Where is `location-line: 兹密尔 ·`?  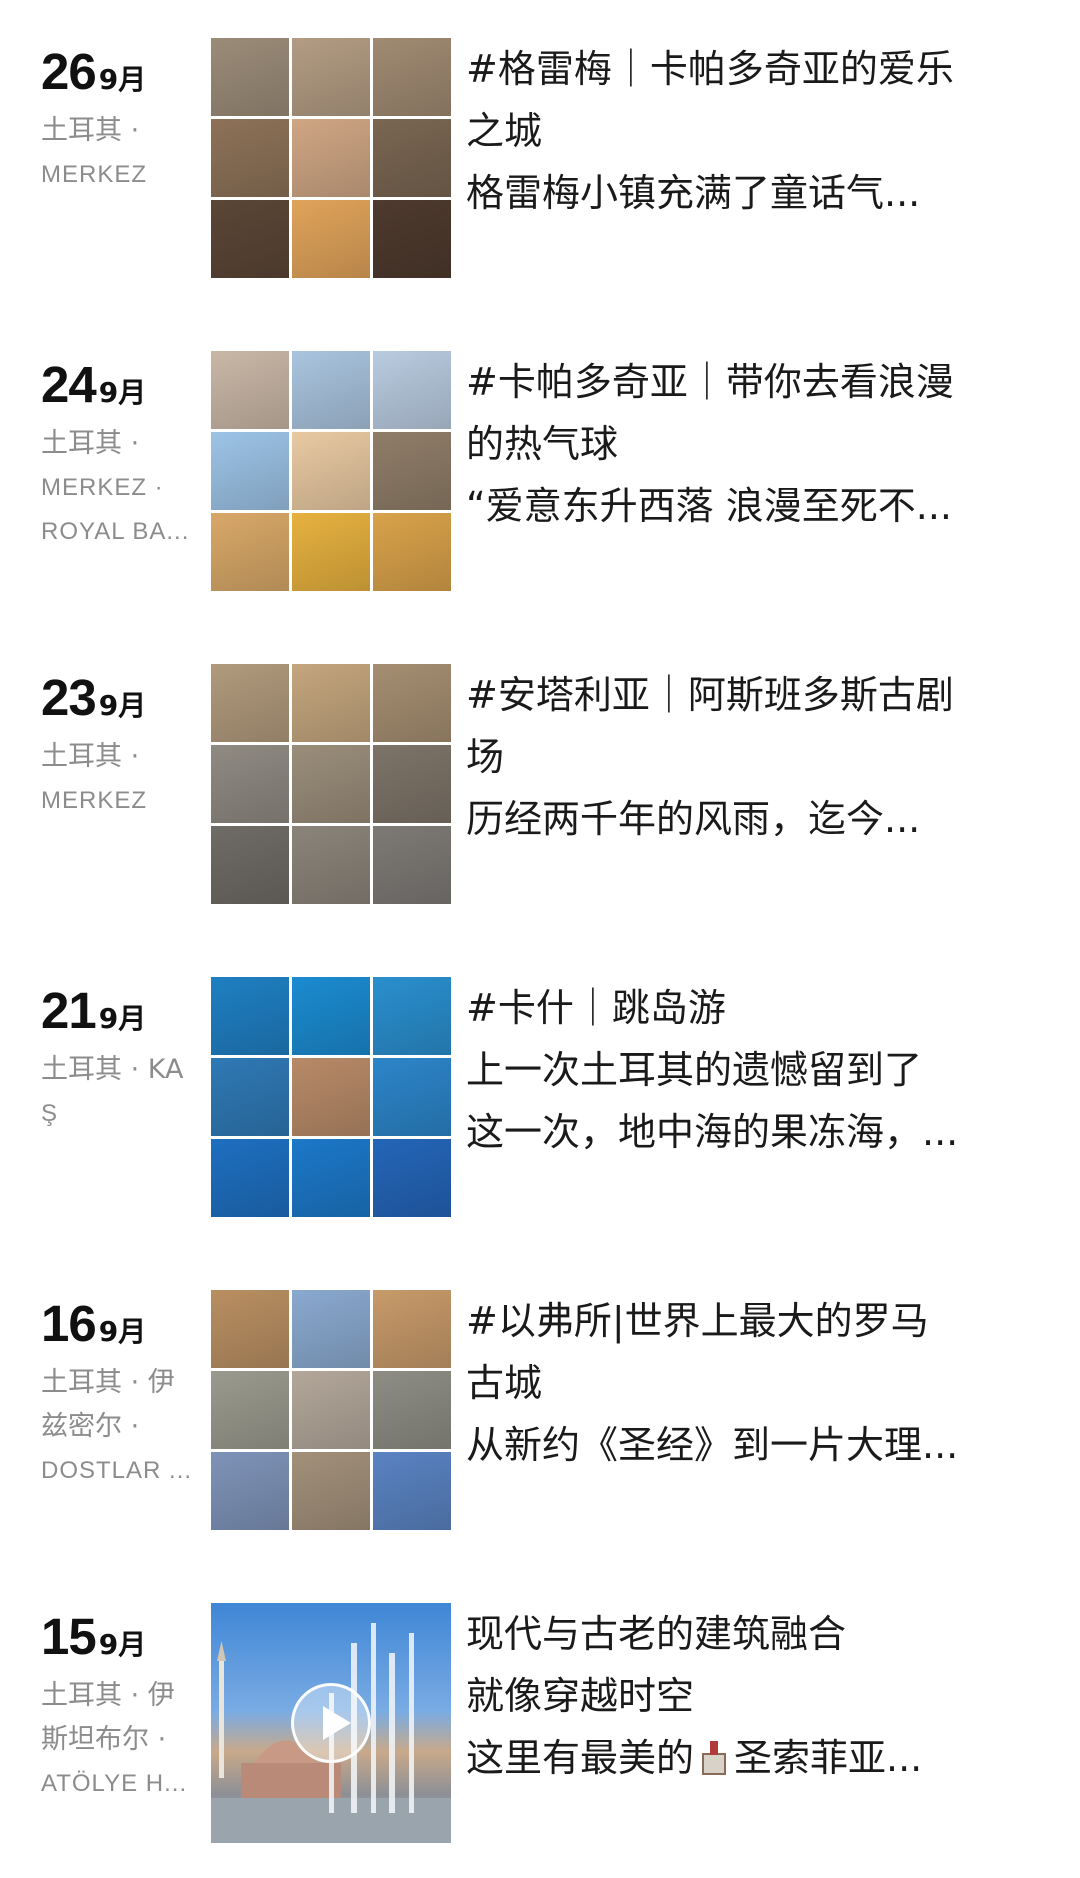 location-line: 兹密尔 · is located at coordinates (90, 1426).